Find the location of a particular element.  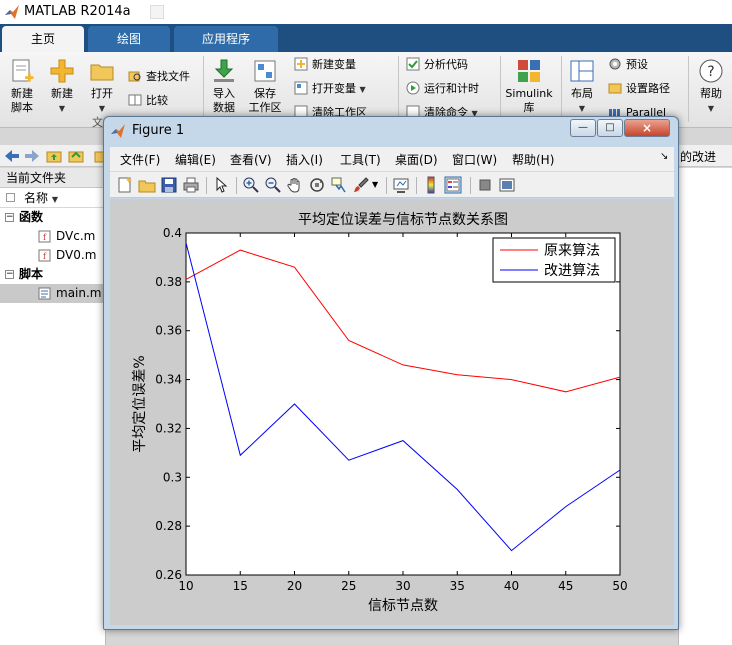

y-axis-label: 平均定位误差% is located at coordinates (140, 403).